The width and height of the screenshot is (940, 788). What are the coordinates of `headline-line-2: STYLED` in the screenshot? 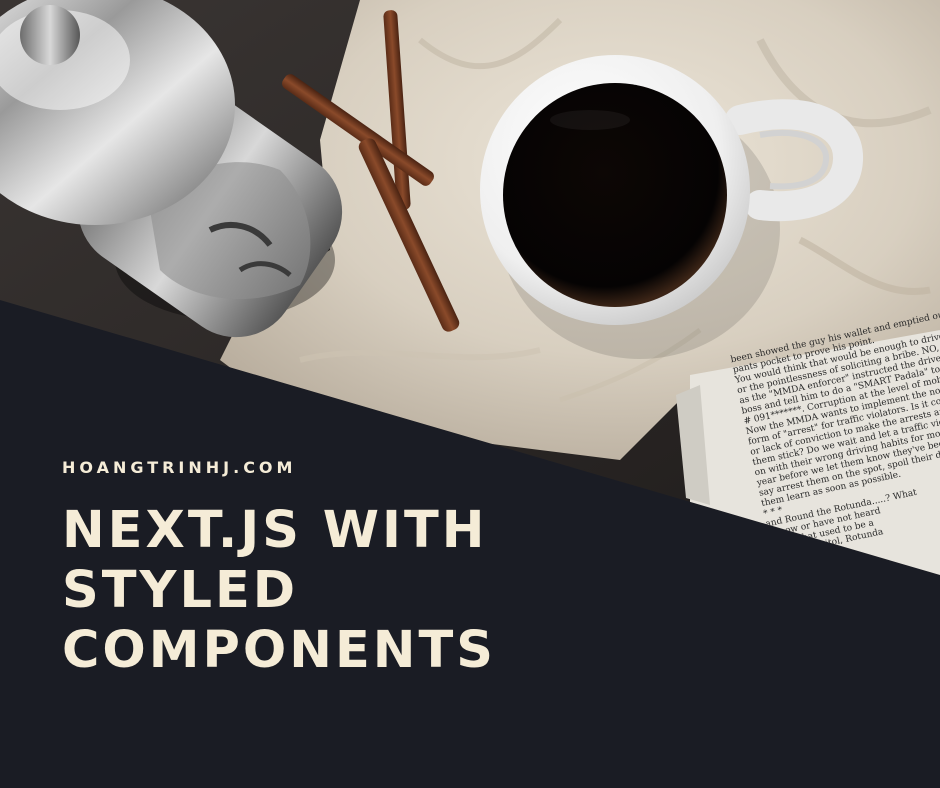 It's located at (180, 590).